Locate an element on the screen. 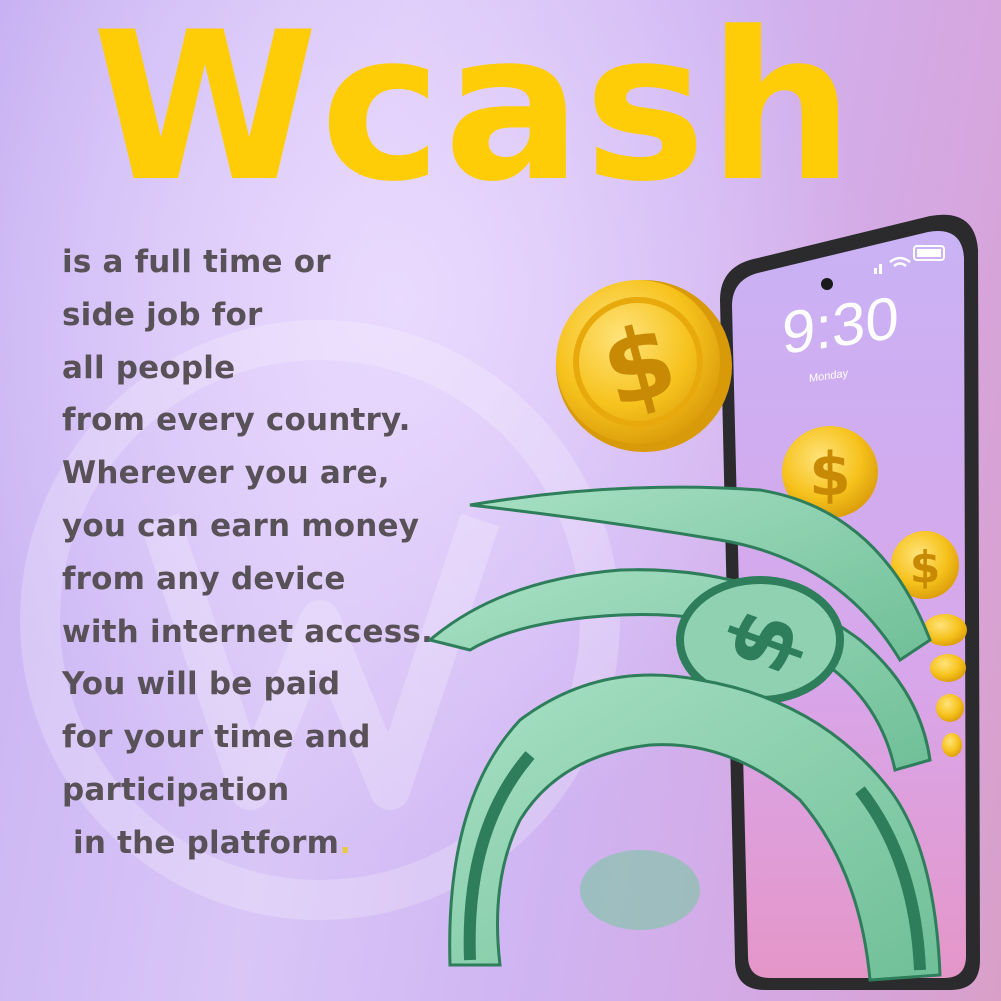  dollar-coin-icon: $ is located at coordinates (644, 366).